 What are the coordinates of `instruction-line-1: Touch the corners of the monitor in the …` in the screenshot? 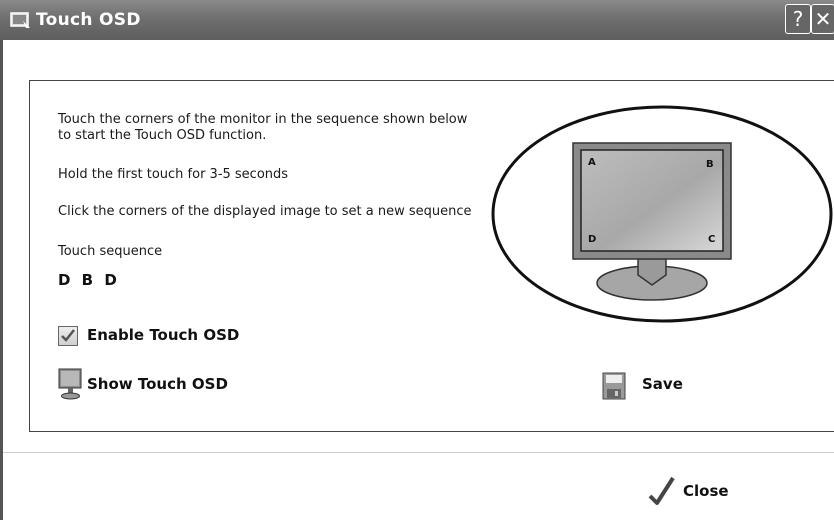 It's located at (263, 119).